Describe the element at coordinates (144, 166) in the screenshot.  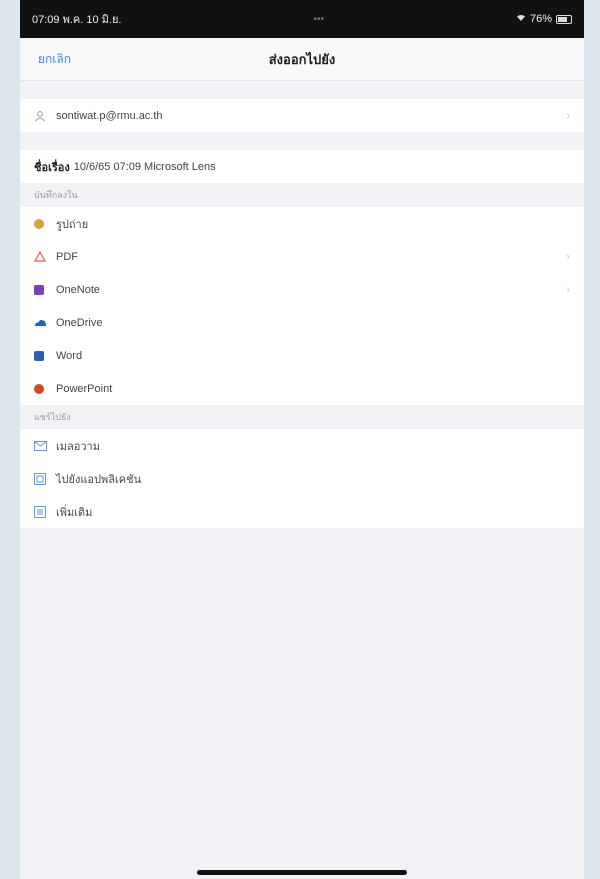
I see `filename-value: 10/6/65 07:09 Microsoft Lens` at that location.